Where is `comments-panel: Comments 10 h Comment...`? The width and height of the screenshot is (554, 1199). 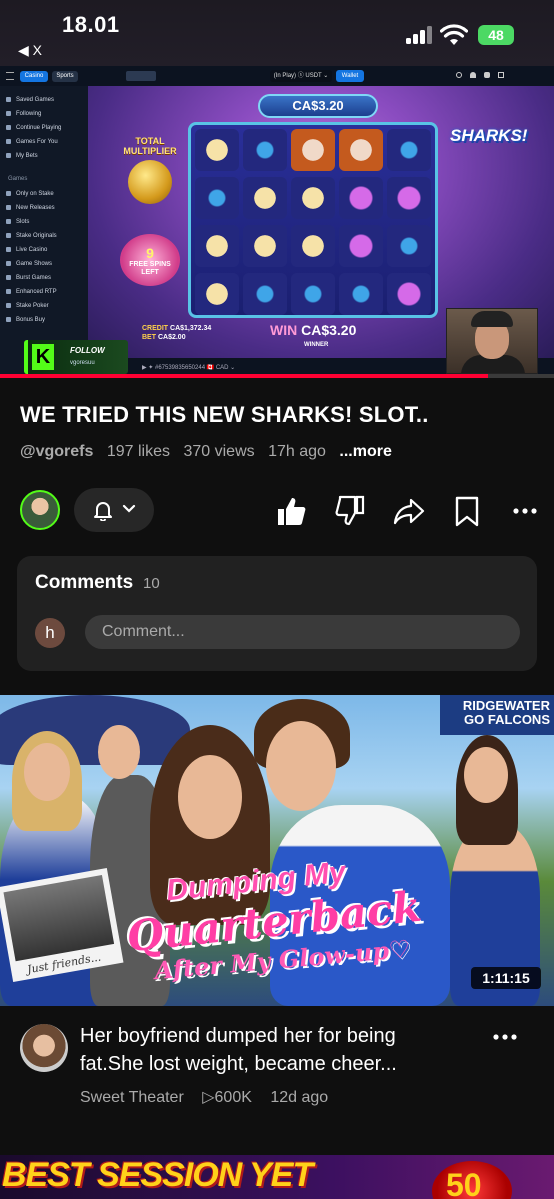
comments-panel: Comments 10 h Comment... is located at coordinates (277, 613).